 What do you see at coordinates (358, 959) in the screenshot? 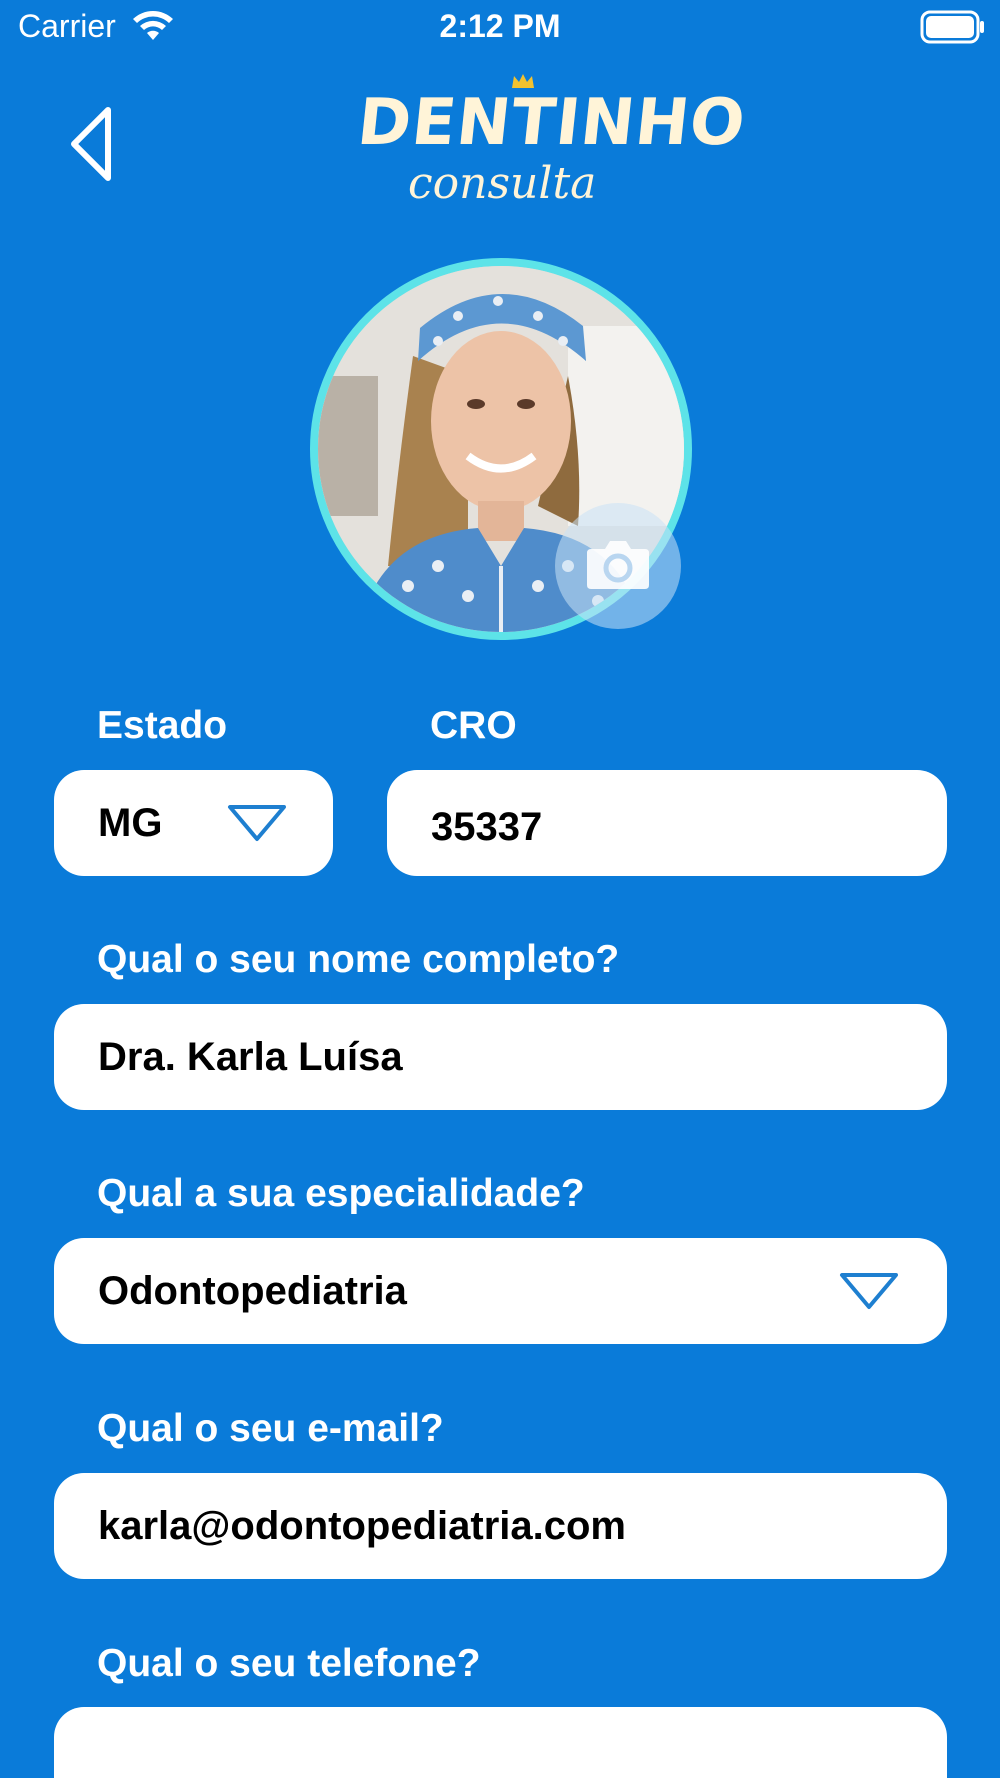
I see `nome-label: Qual o seu nome completo?` at bounding box center [358, 959].